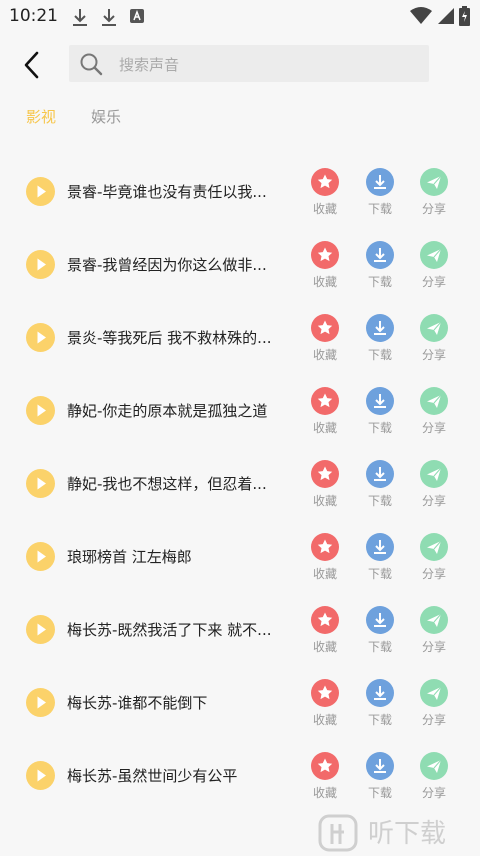 This screenshot has height=856, width=480. Describe the element at coordinates (240, 703) in the screenshot. I see `list-item: 梅长苏-谁都不能倒下 收藏 下载 分享` at that location.